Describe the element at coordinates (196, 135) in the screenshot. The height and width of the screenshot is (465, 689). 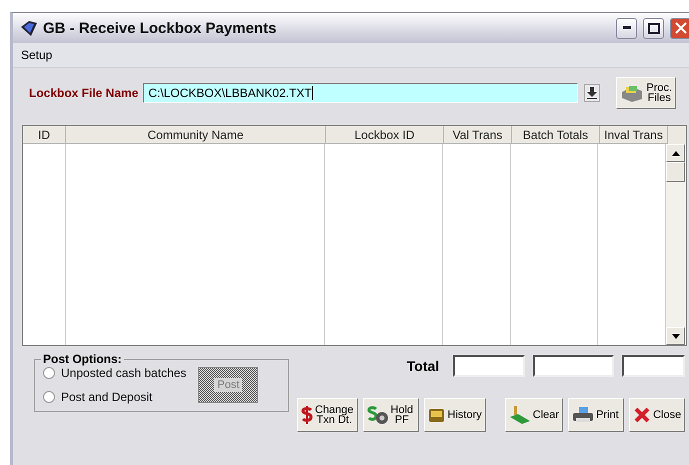
I see `column-header: Community Name` at that location.